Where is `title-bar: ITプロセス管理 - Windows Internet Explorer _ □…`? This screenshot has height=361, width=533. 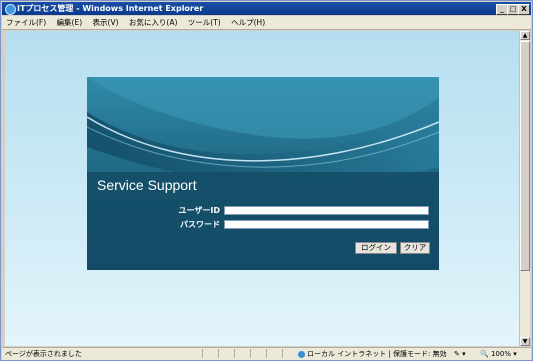 title-bar: ITプロセス管理 - Windows Internet Explorer _ □… is located at coordinates (266, 8).